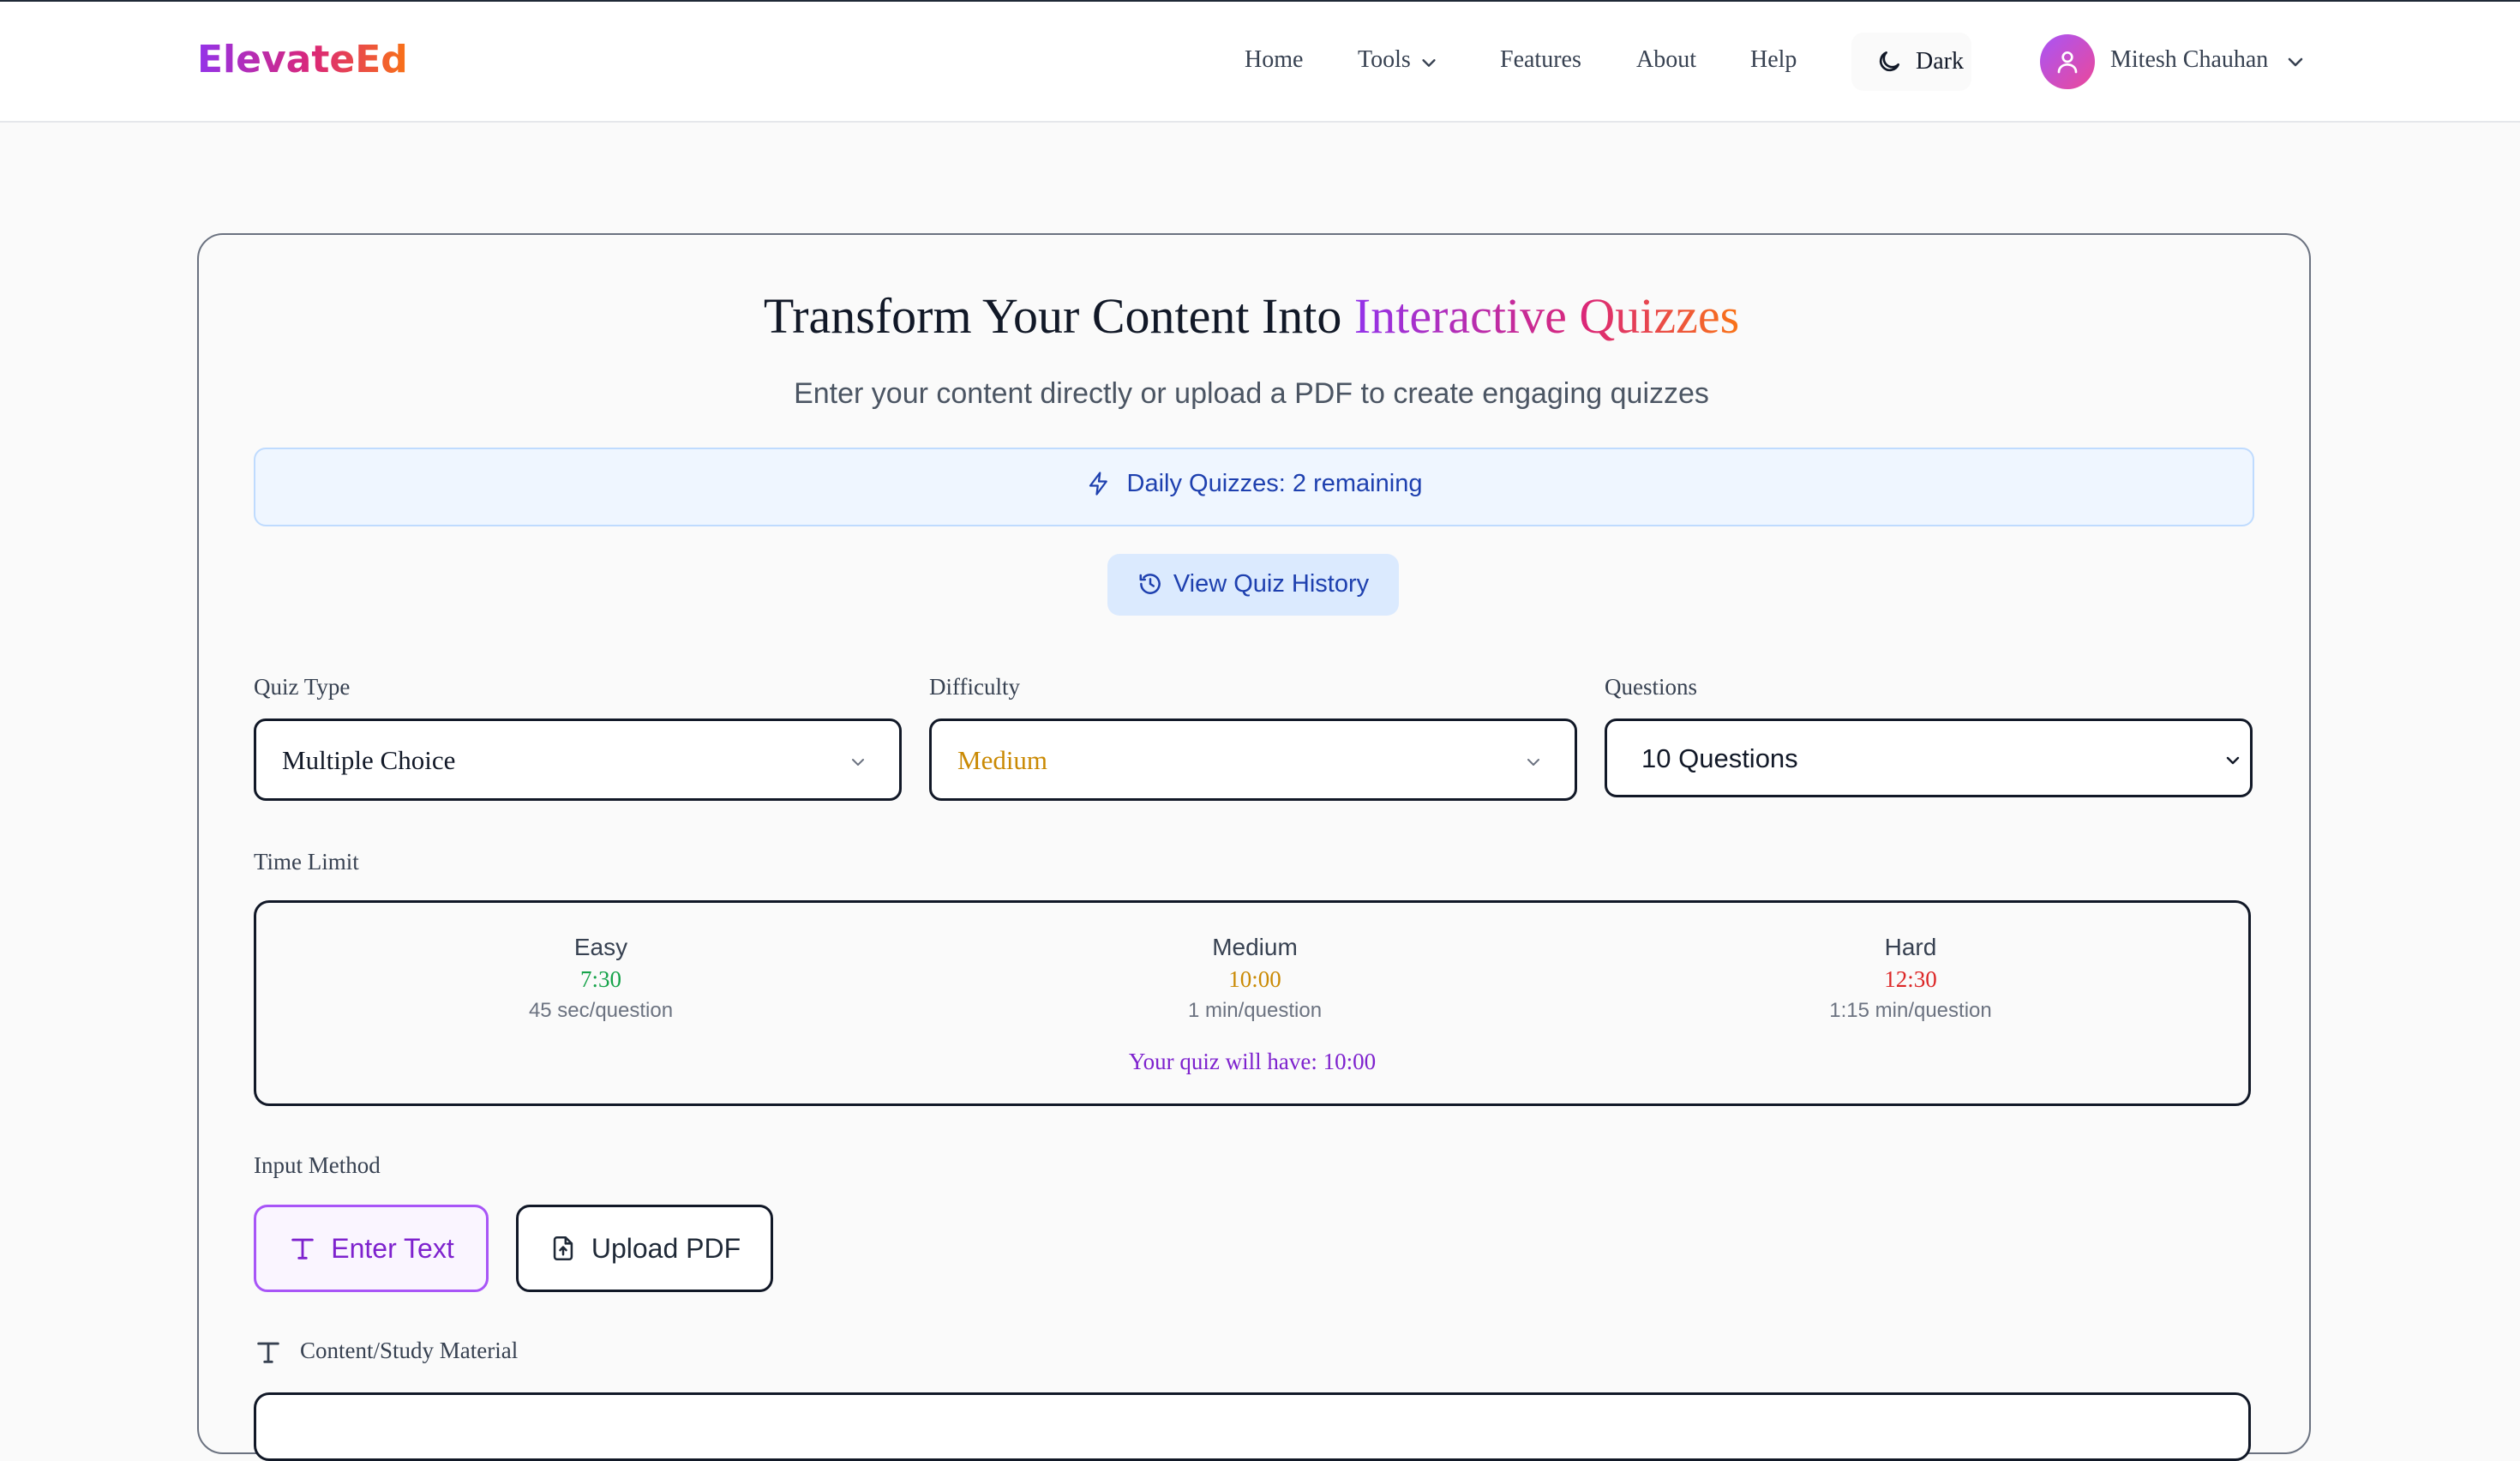 This screenshot has width=2520, height=1461. I want to click on lightning-icon, so click(1098, 484).